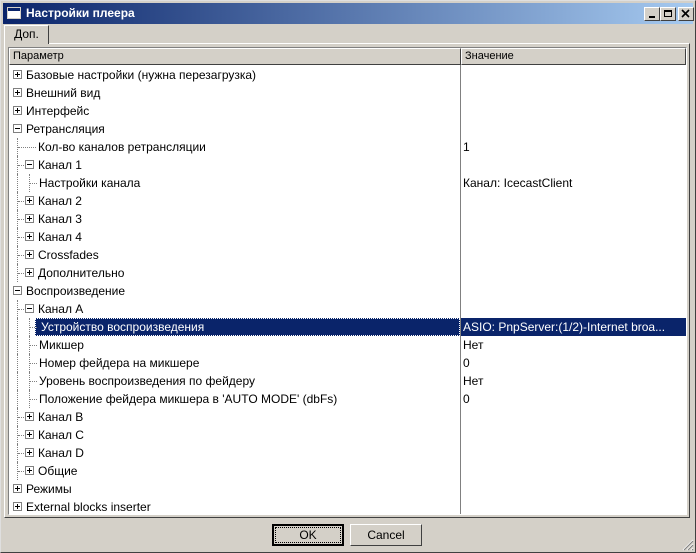 The image size is (696, 553). Describe the element at coordinates (348, 13) in the screenshot. I see `title-bar: Настройки плеера` at that location.